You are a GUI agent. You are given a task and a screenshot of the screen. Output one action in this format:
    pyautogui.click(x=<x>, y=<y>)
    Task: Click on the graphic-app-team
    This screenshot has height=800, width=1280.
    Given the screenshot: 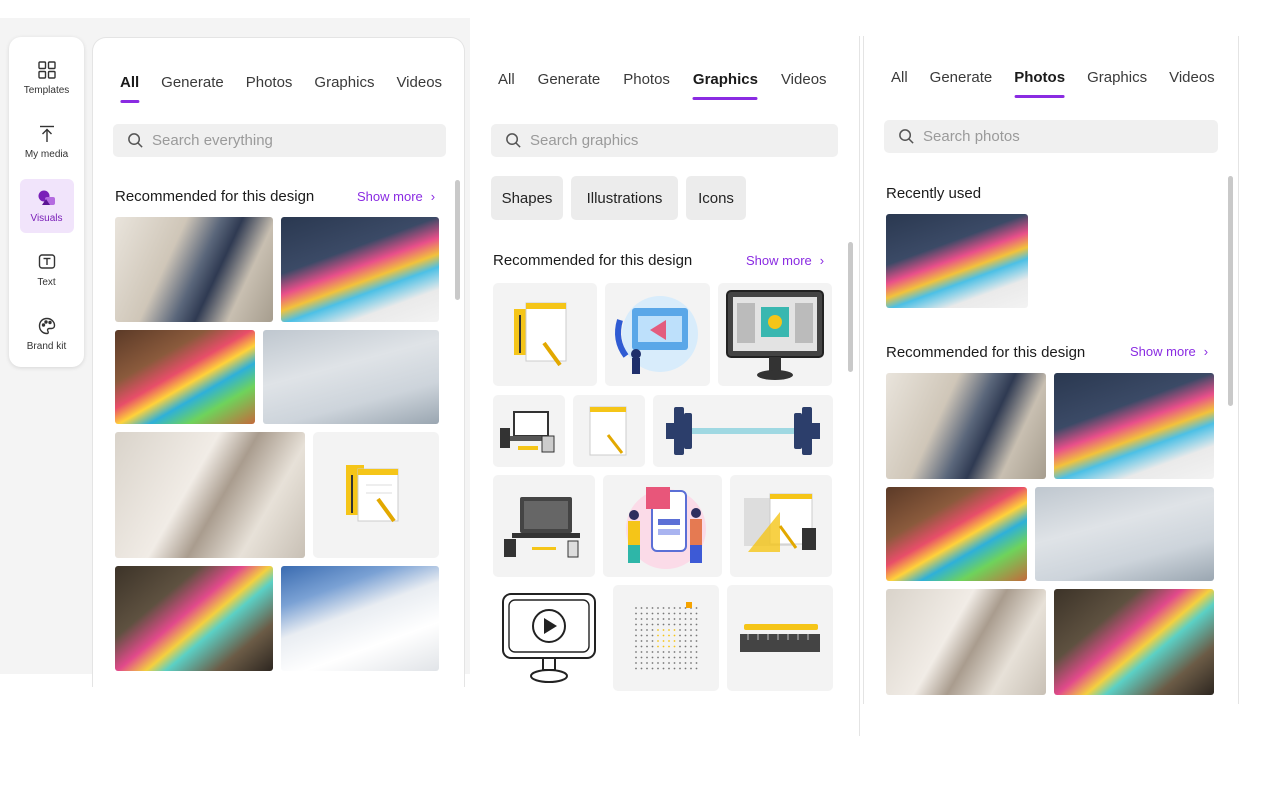 What is the action you would take?
    pyautogui.click(x=662, y=526)
    